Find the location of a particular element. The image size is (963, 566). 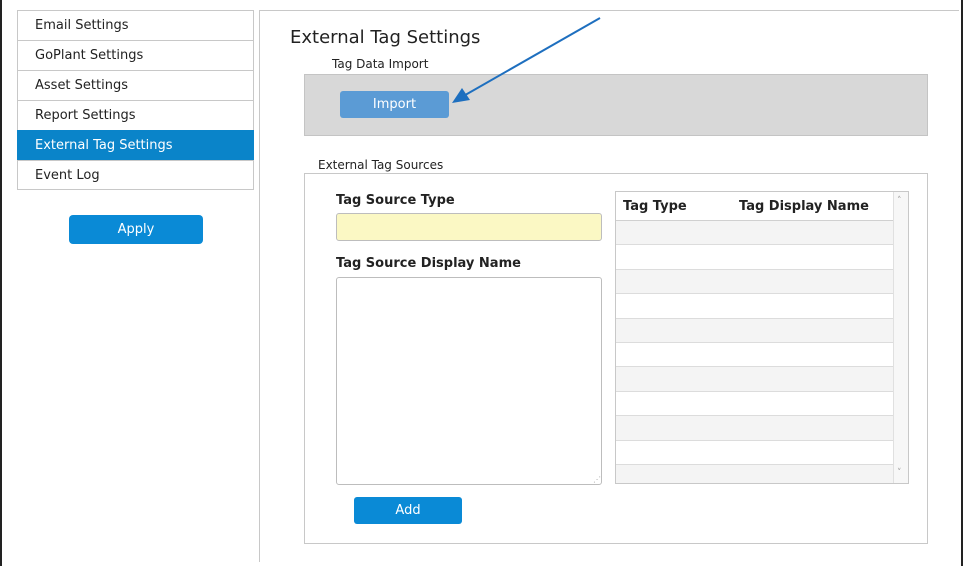

chevron-up-icon: ˄ is located at coordinates (899, 201).